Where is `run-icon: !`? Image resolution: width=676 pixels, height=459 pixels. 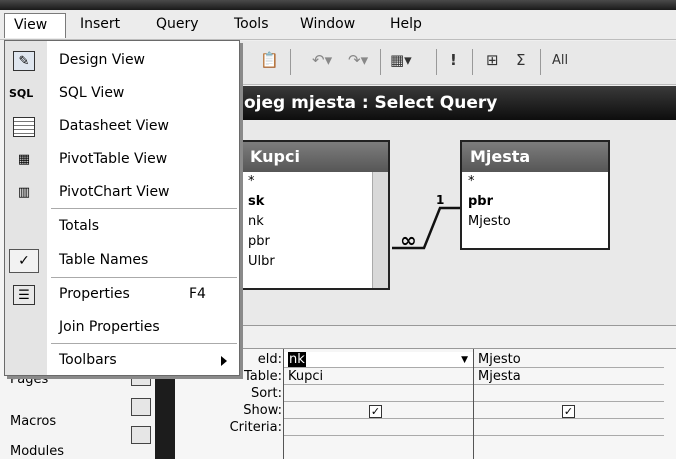 run-icon: ! is located at coordinates (453, 60).